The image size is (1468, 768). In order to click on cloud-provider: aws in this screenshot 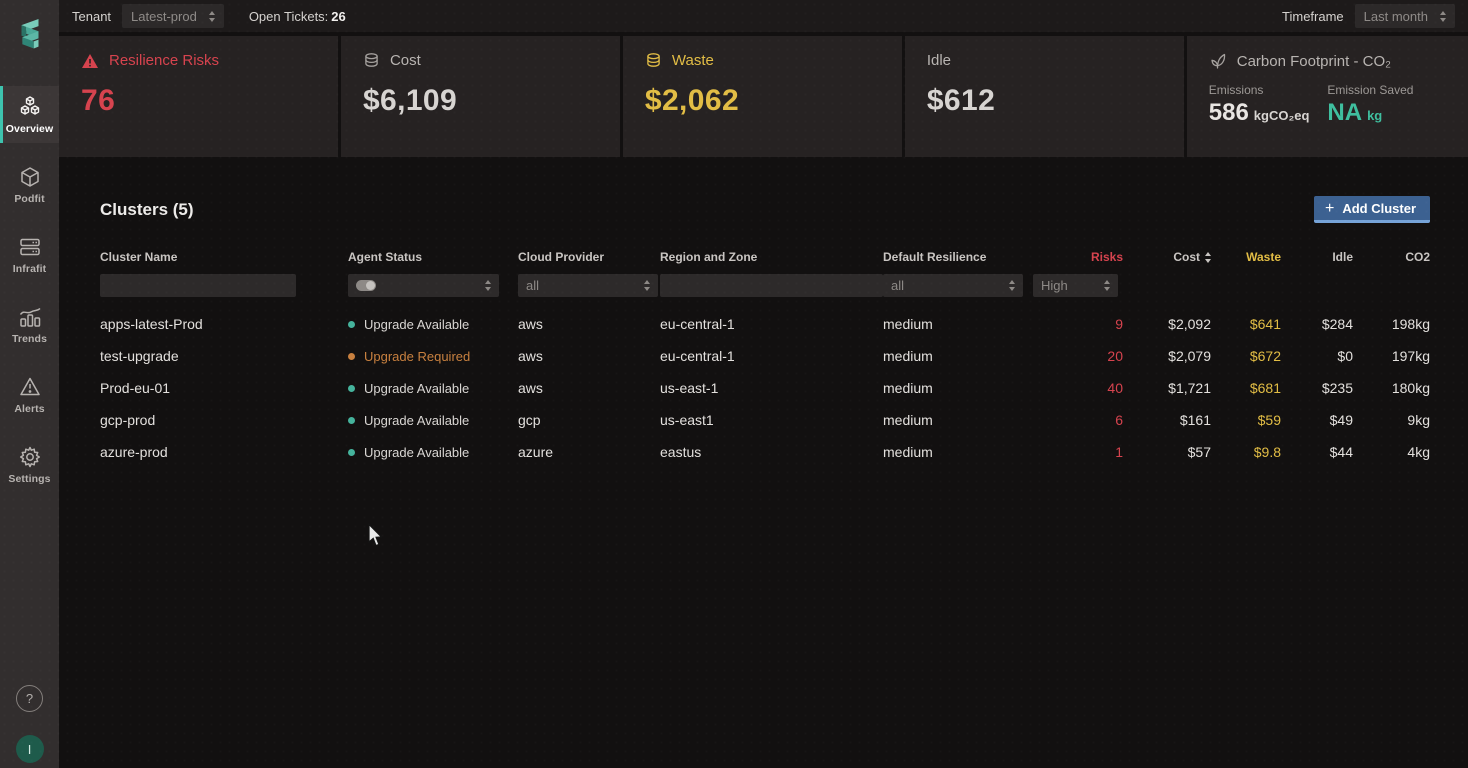, I will do `click(530, 388)`.